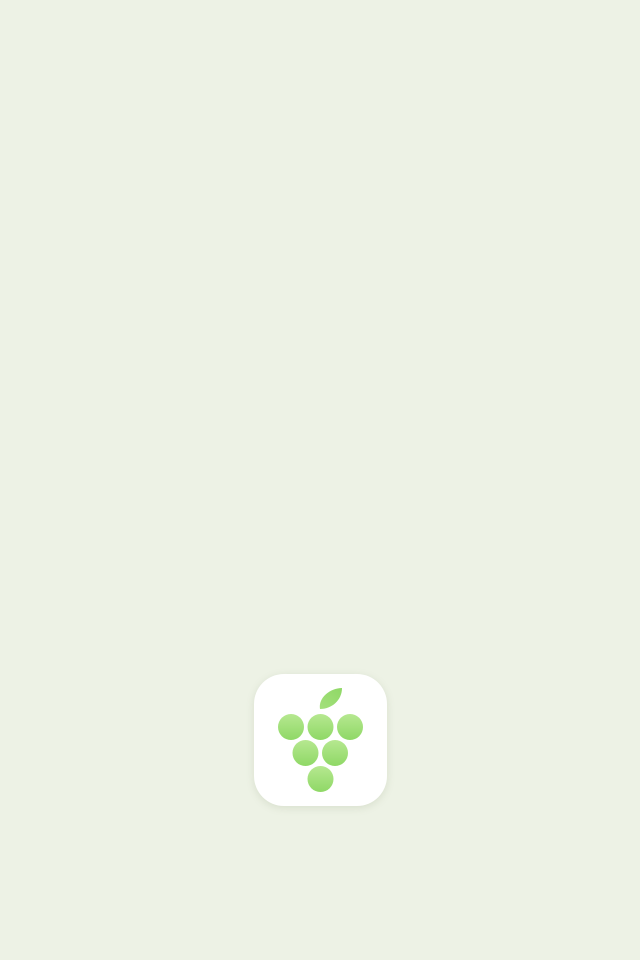 The width and height of the screenshot is (640, 960). I want to click on leaf-shape, so click(330, 698).